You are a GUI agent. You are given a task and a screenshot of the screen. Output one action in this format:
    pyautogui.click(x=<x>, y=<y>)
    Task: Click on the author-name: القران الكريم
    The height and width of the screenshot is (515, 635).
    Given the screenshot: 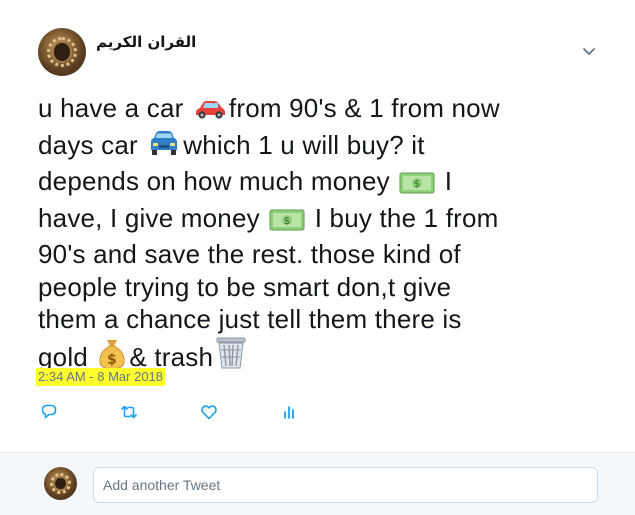 What is the action you would take?
    pyautogui.click(x=146, y=42)
    